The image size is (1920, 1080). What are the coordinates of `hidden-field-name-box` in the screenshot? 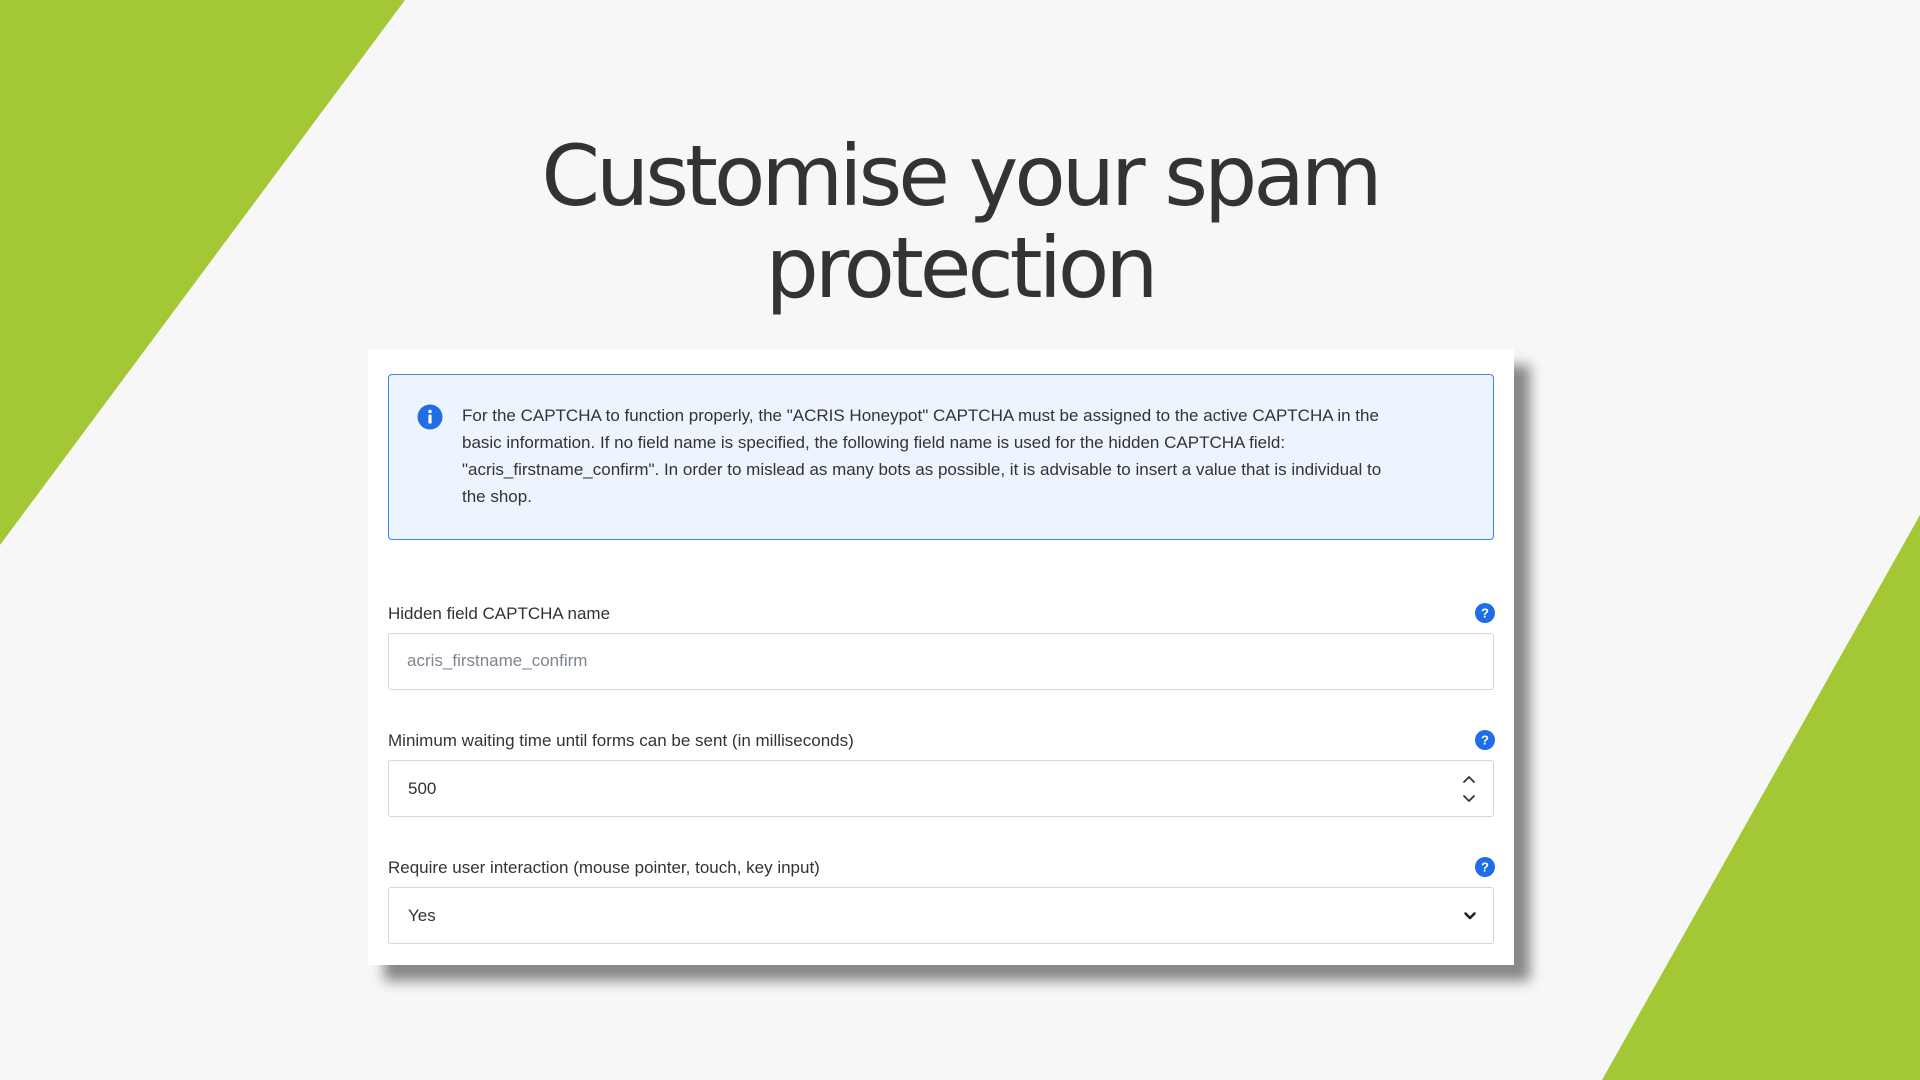 It's located at (941, 661).